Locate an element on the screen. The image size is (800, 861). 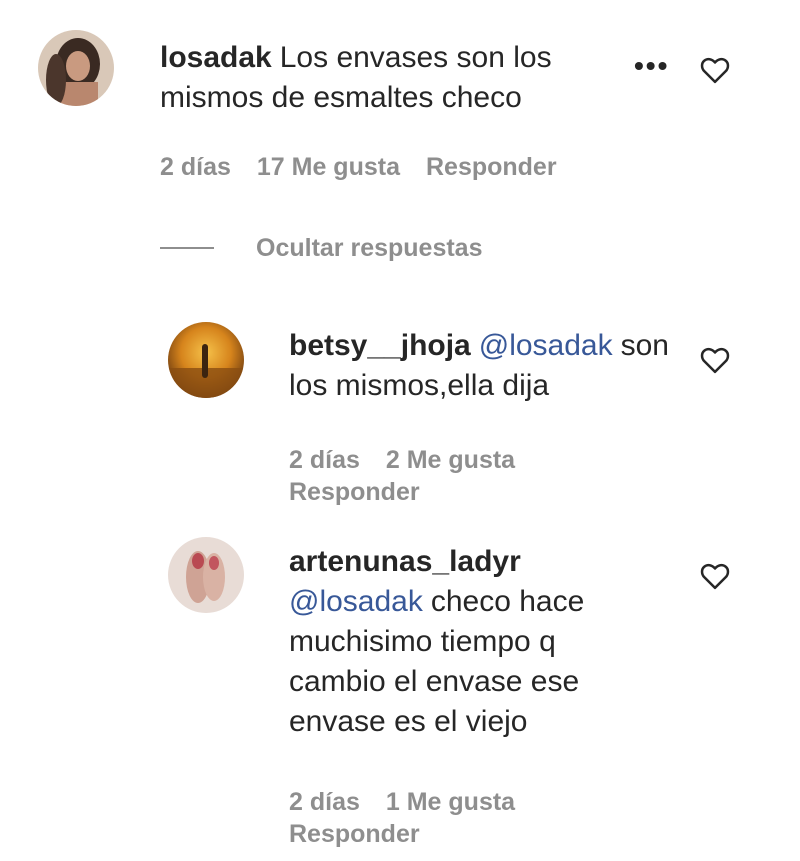
hide-replies-button: Ocultar respuestas is located at coordinates (321, 248).